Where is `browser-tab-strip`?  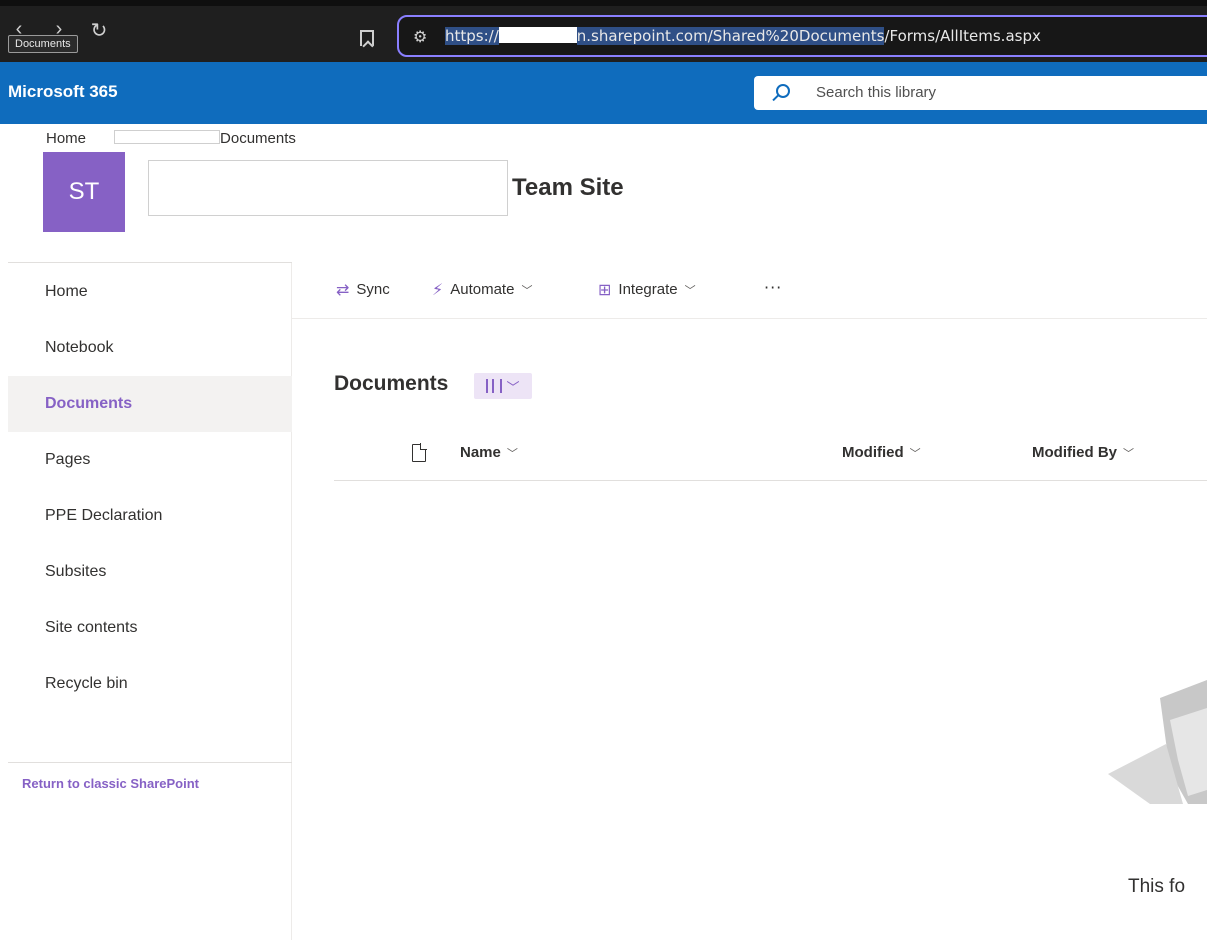
browser-tab-strip is located at coordinates (603, 3).